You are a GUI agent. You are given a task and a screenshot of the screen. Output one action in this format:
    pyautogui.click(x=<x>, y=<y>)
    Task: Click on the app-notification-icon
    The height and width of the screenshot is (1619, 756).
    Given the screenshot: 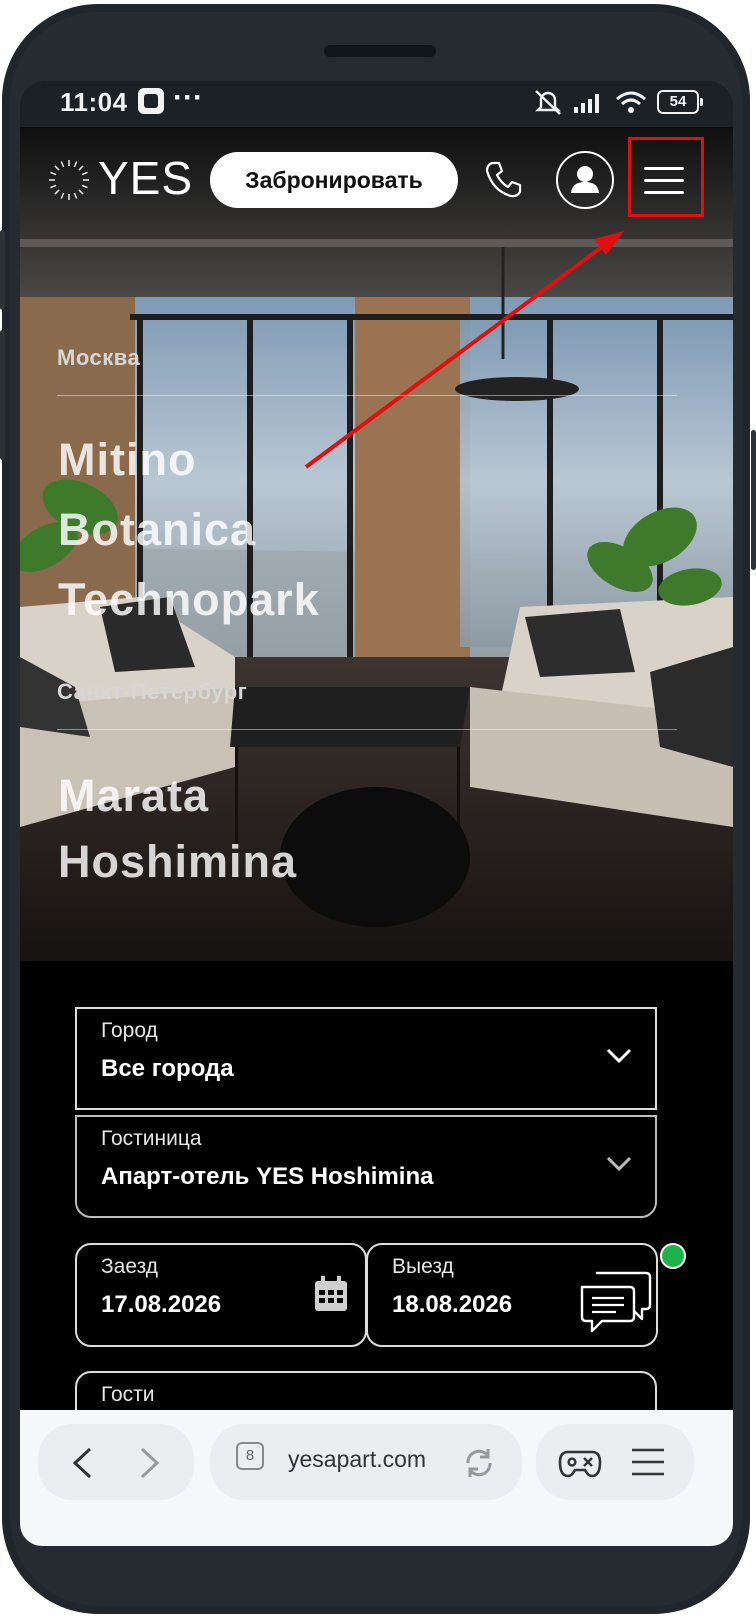 What is the action you would take?
    pyautogui.click(x=151, y=101)
    